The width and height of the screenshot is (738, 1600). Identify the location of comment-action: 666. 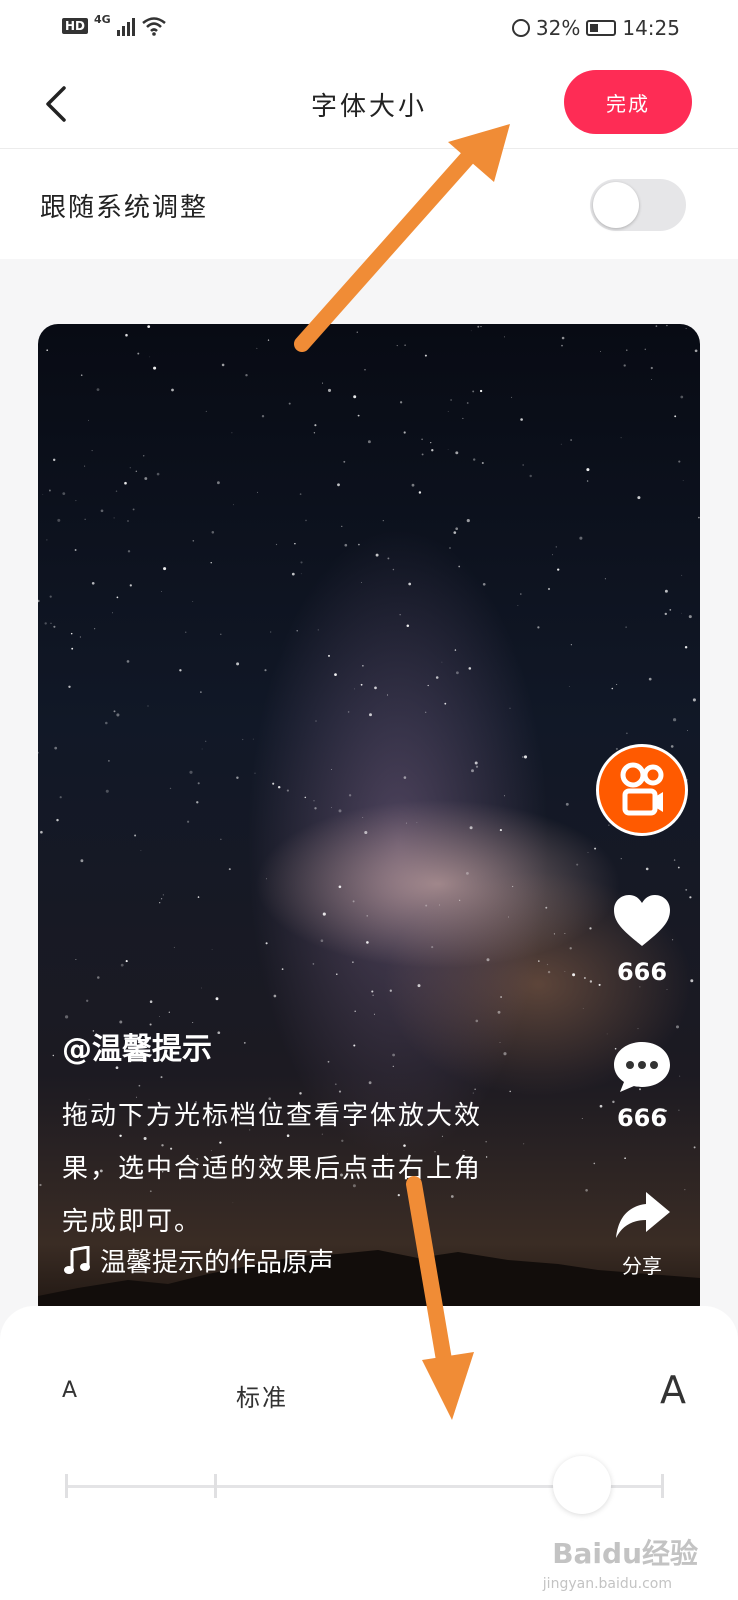
(642, 1086).